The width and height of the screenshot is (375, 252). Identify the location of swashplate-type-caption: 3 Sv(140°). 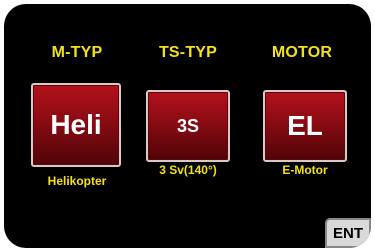
(188, 170).